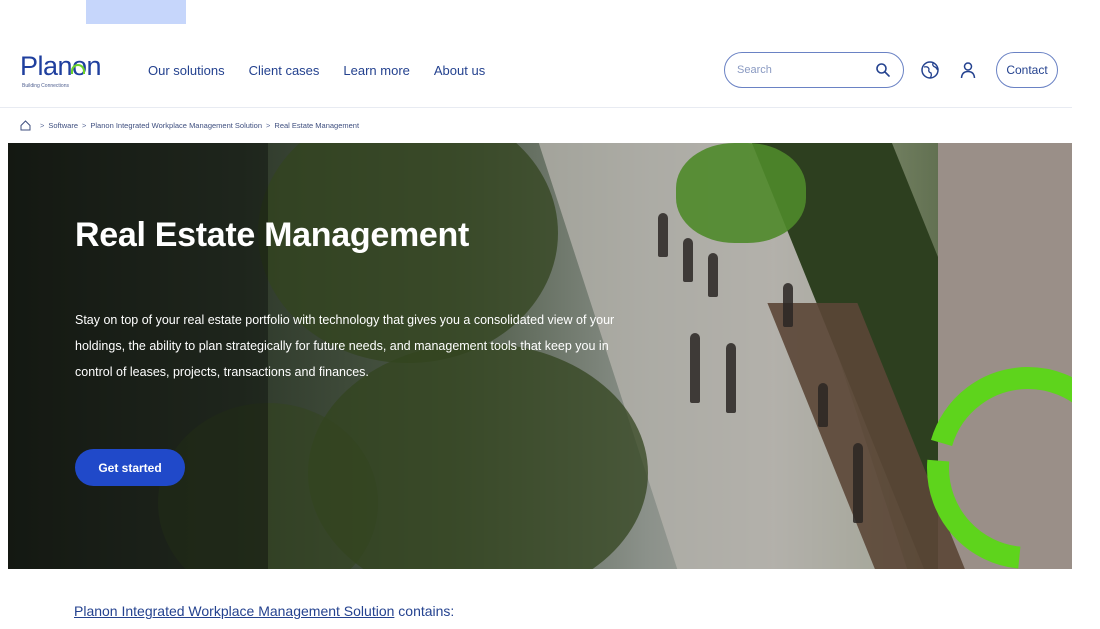 The image size is (1100, 629). What do you see at coordinates (45, 86) in the screenshot?
I see `logo-tagline: Building Connections` at bounding box center [45, 86].